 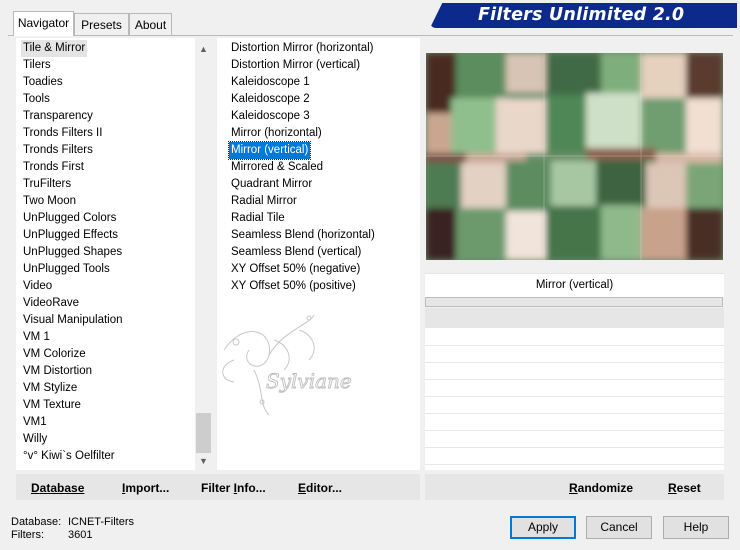 What do you see at coordinates (269, 150) in the screenshot?
I see `filter-item: Mirror (vertical)` at bounding box center [269, 150].